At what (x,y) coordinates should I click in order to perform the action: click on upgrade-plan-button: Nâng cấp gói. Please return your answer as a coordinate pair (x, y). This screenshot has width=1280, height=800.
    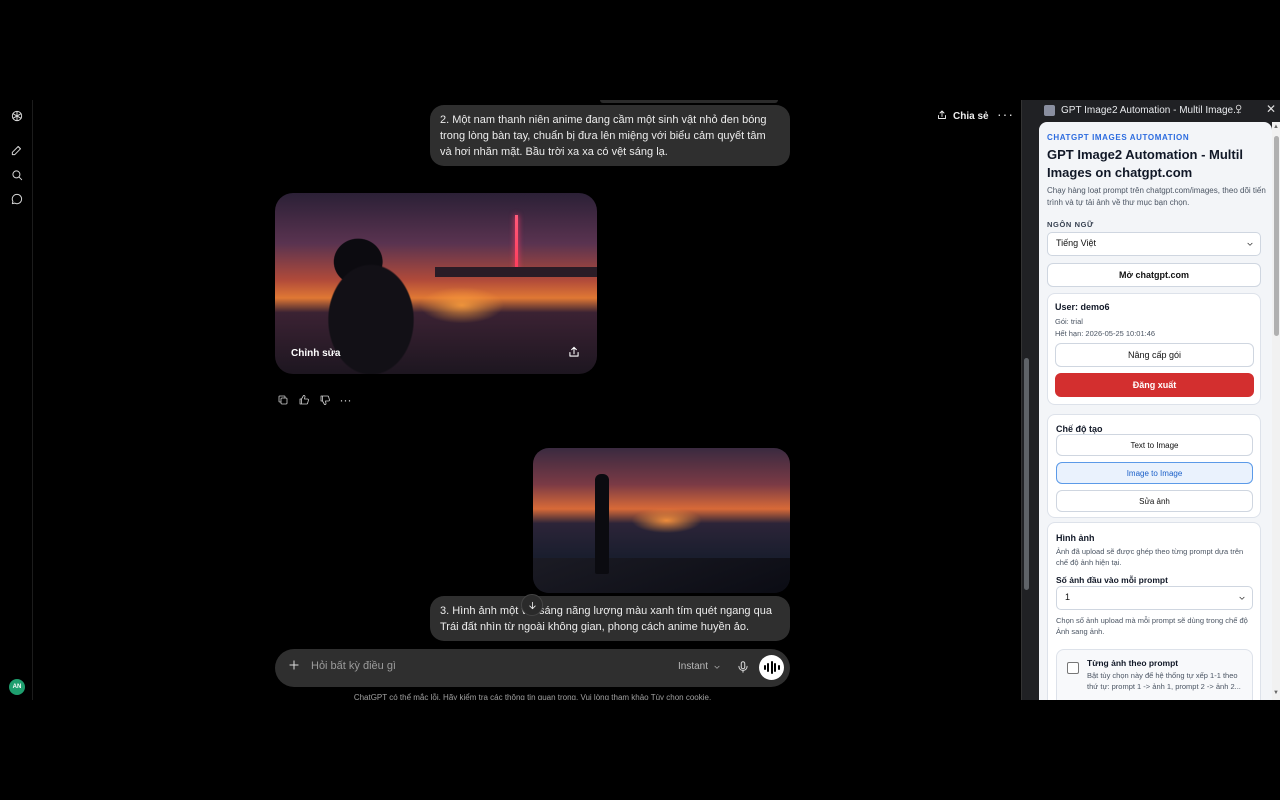
    Looking at the image, I should click on (1154, 355).